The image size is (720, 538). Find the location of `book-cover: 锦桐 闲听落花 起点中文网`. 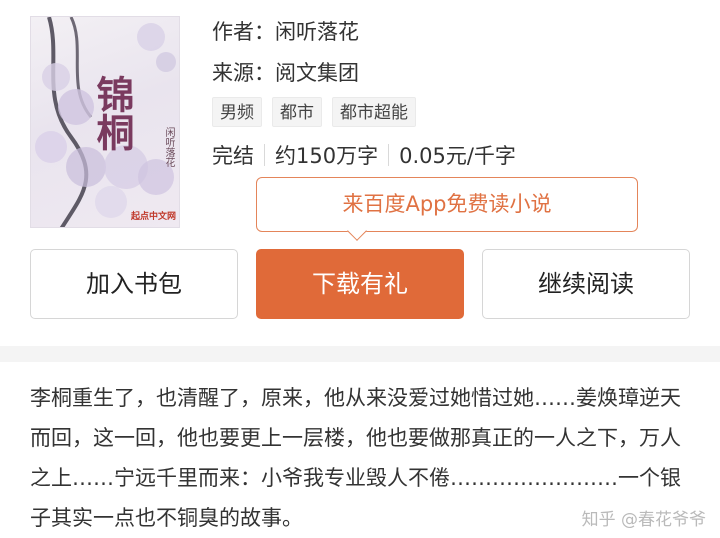

book-cover: 锦桐 闲听落花 起点中文网 is located at coordinates (105, 122).